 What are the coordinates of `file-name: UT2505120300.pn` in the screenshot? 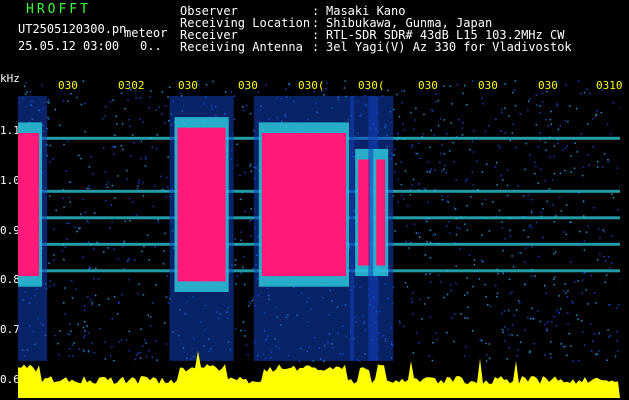 It's located at (72, 29).